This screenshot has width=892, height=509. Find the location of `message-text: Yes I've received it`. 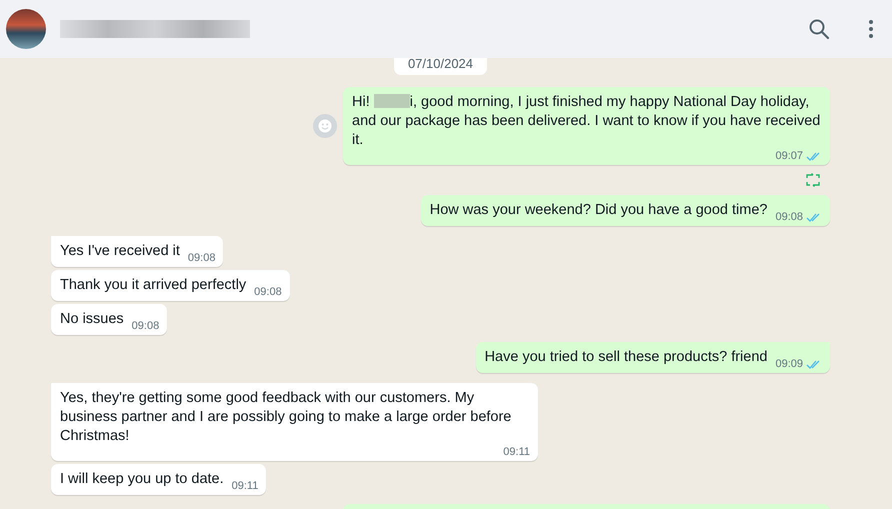

message-text: Yes I've received it is located at coordinates (120, 251).